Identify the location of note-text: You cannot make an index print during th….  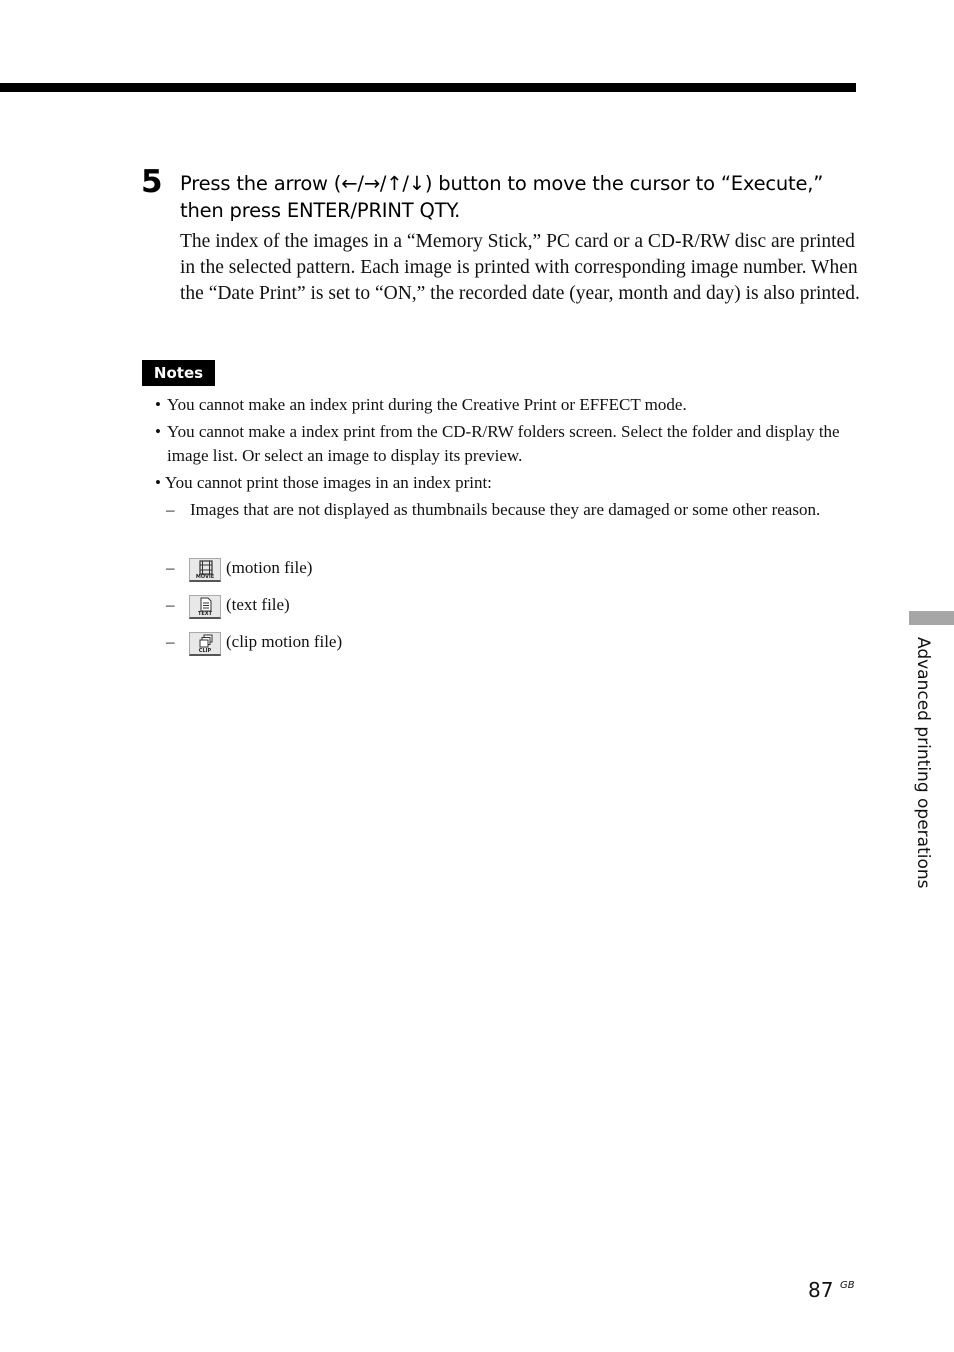
(427, 404).